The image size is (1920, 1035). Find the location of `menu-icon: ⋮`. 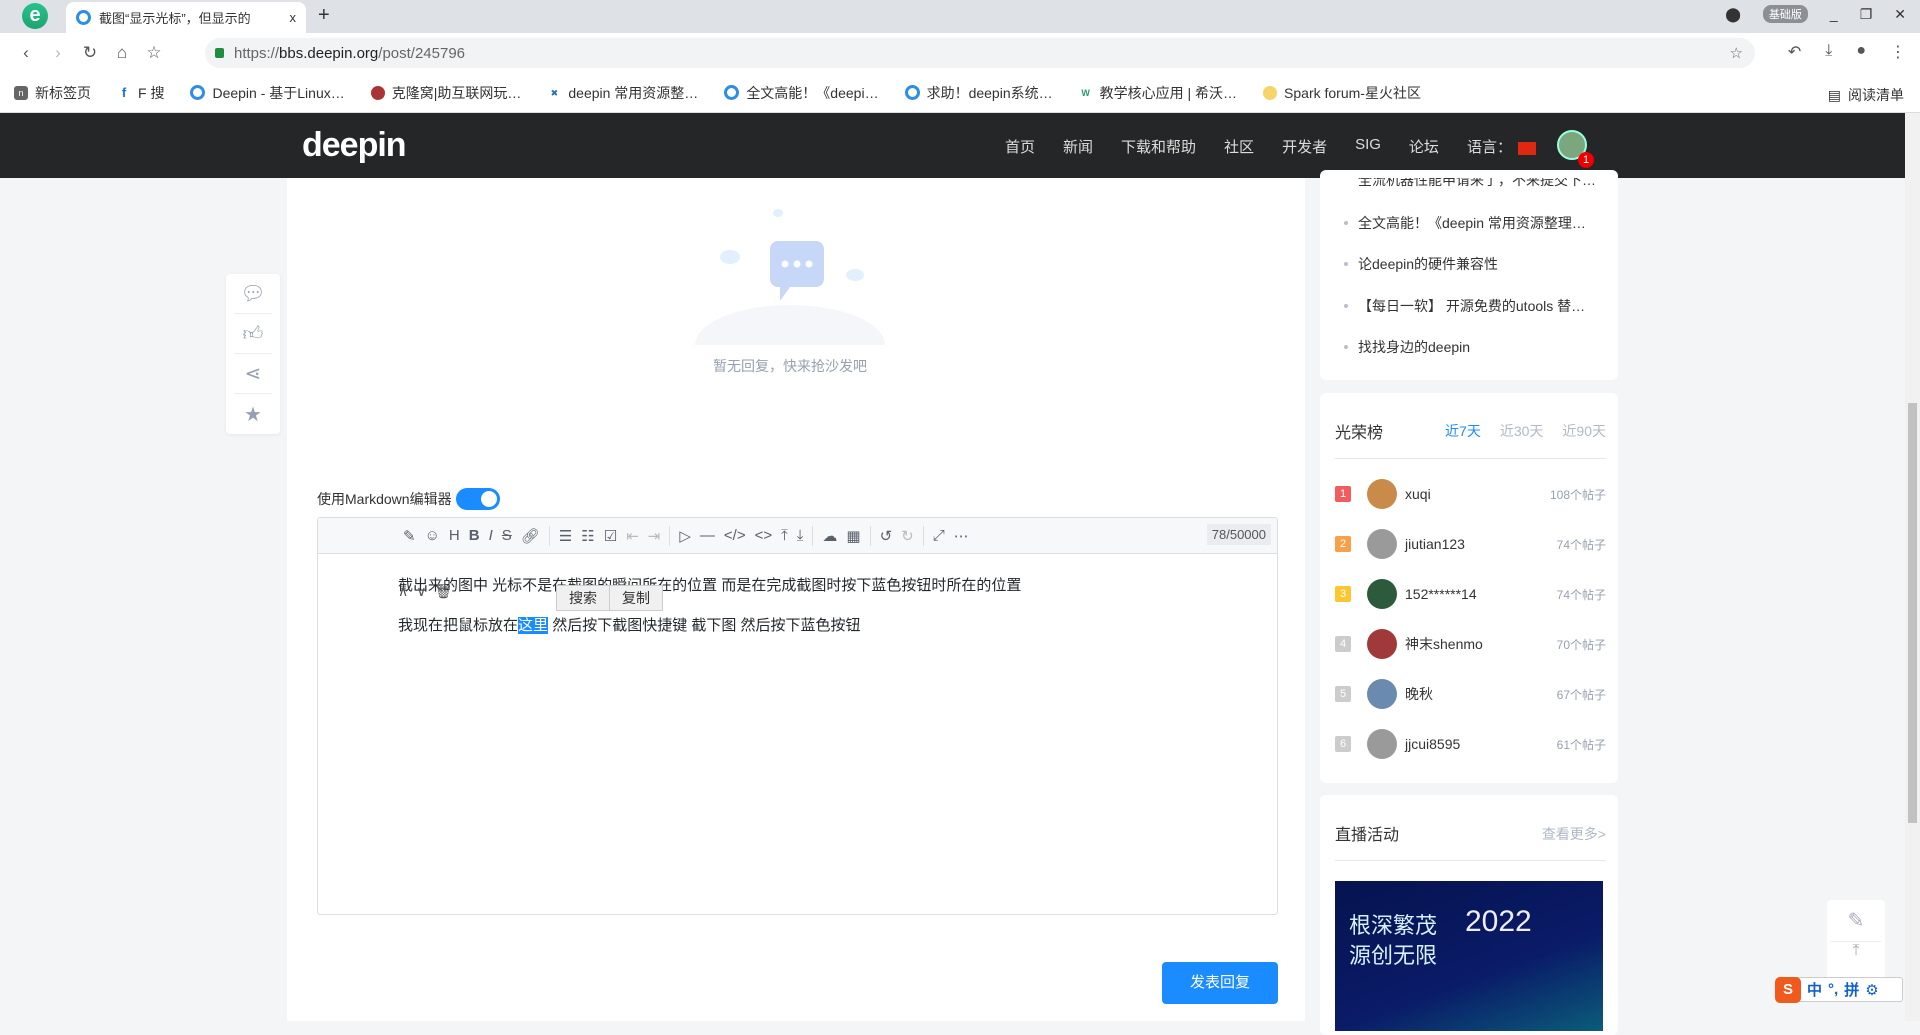

menu-icon: ⋮ is located at coordinates (1898, 52).